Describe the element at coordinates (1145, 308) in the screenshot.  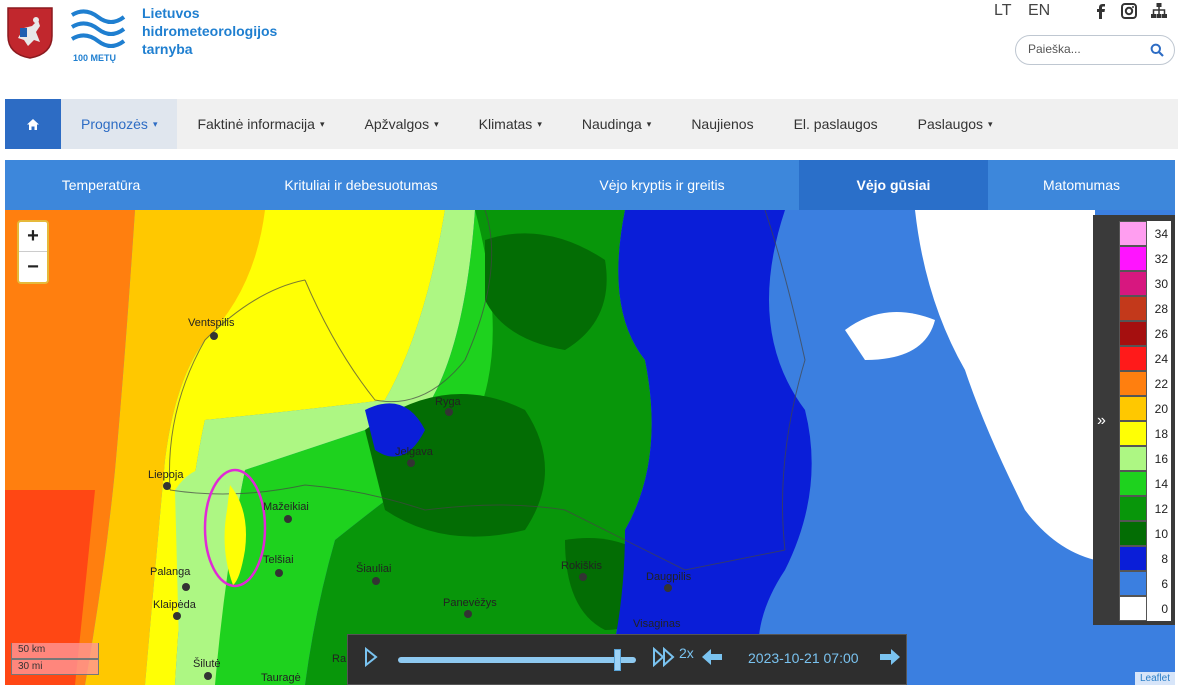
I see `legend-row: 28` at that location.